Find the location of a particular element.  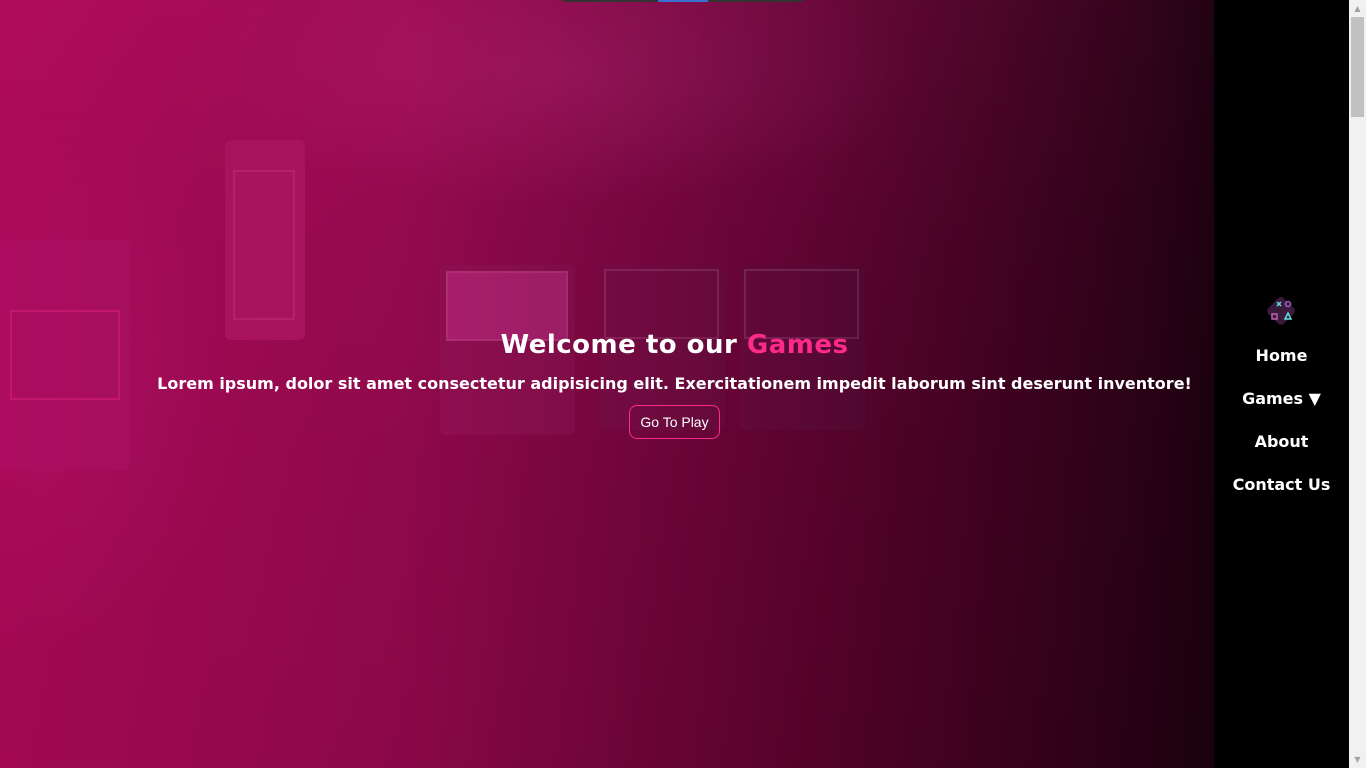

gamepad-logo-icon is located at coordinates (1281, 311).